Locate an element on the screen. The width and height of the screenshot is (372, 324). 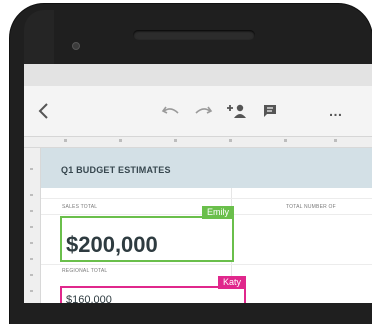
comment-icon is located at coordinates (270, 111).